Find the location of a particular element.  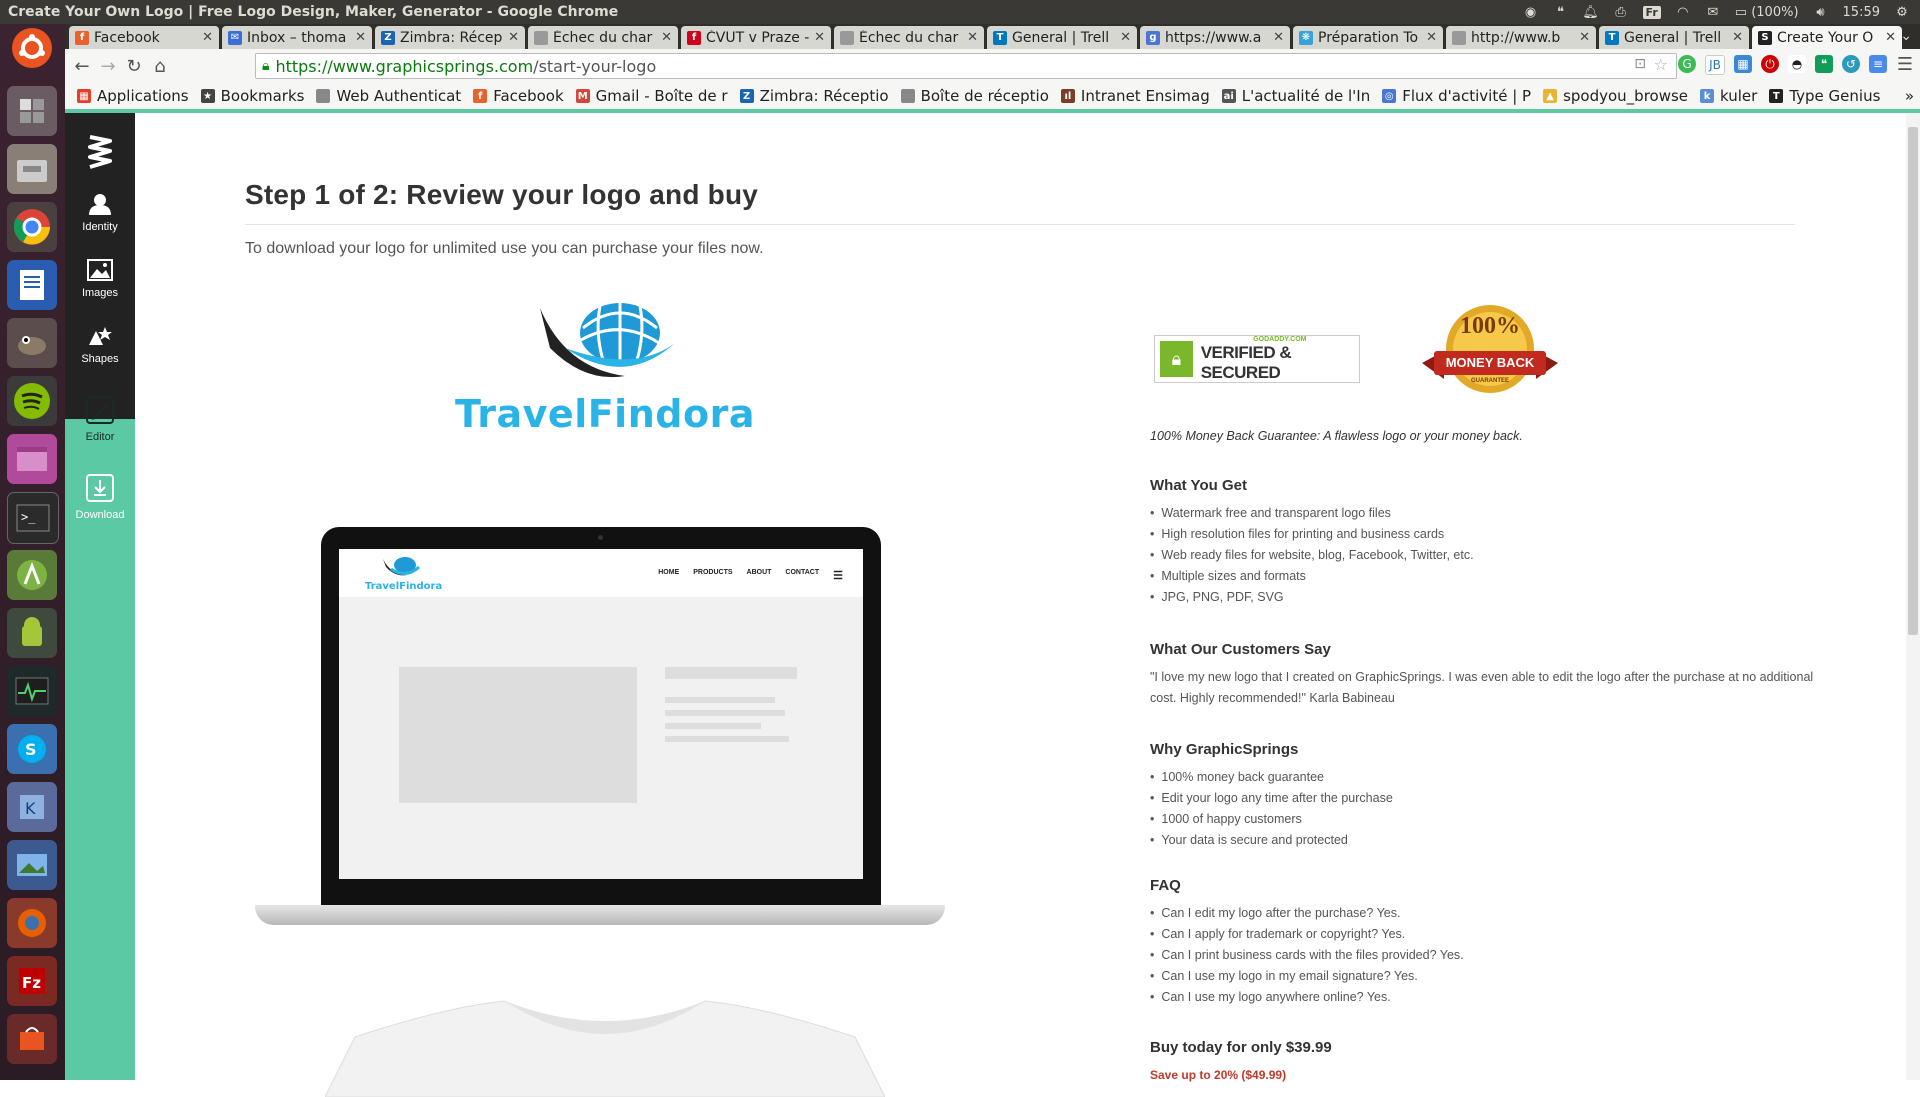

power-gear-icon: ⚙ is located at coordinates (1902, 12).